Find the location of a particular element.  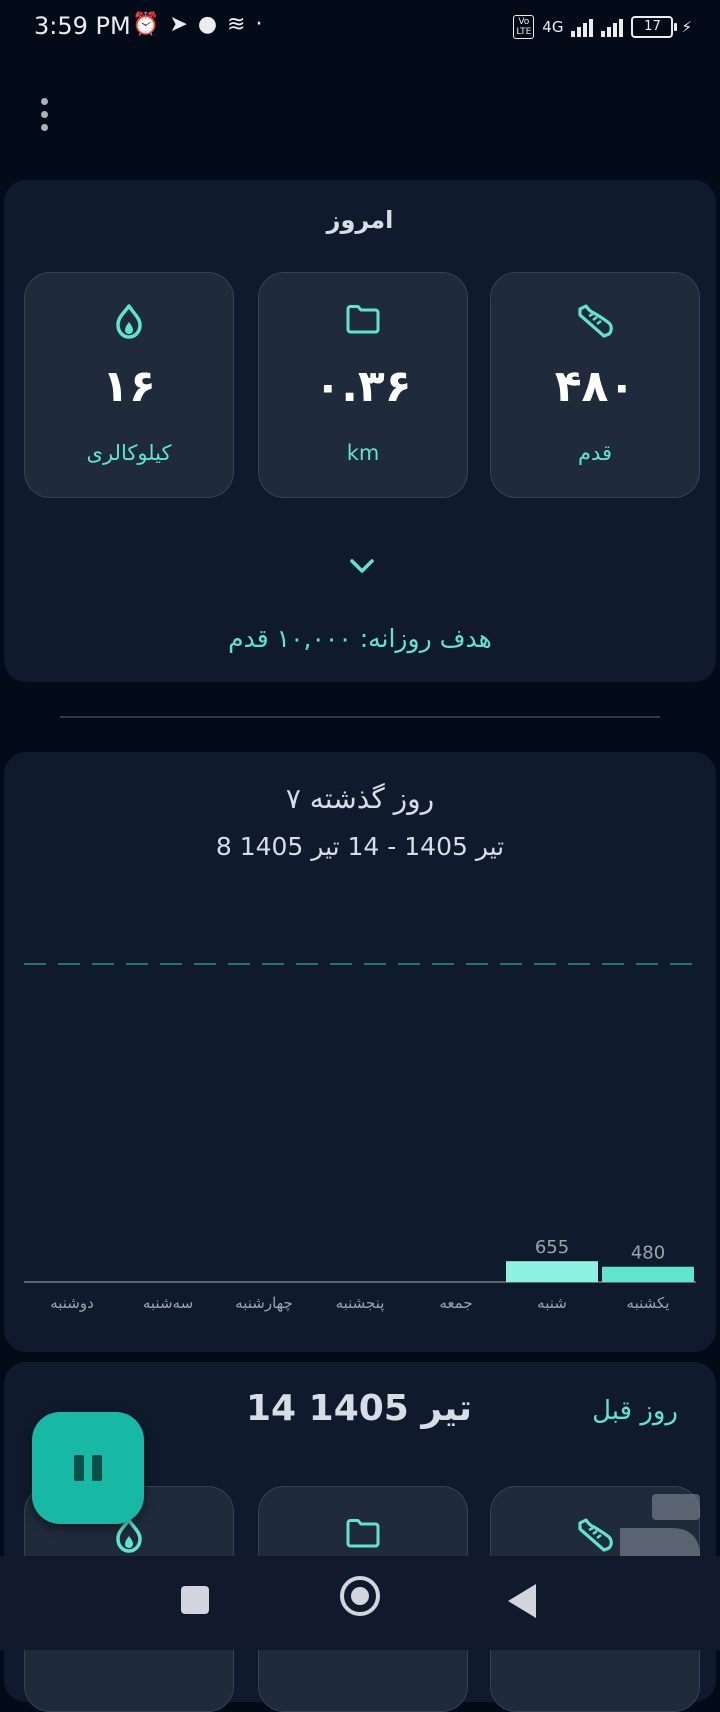

x-tick-label: جمعه is located at coordinates (455, 1303).